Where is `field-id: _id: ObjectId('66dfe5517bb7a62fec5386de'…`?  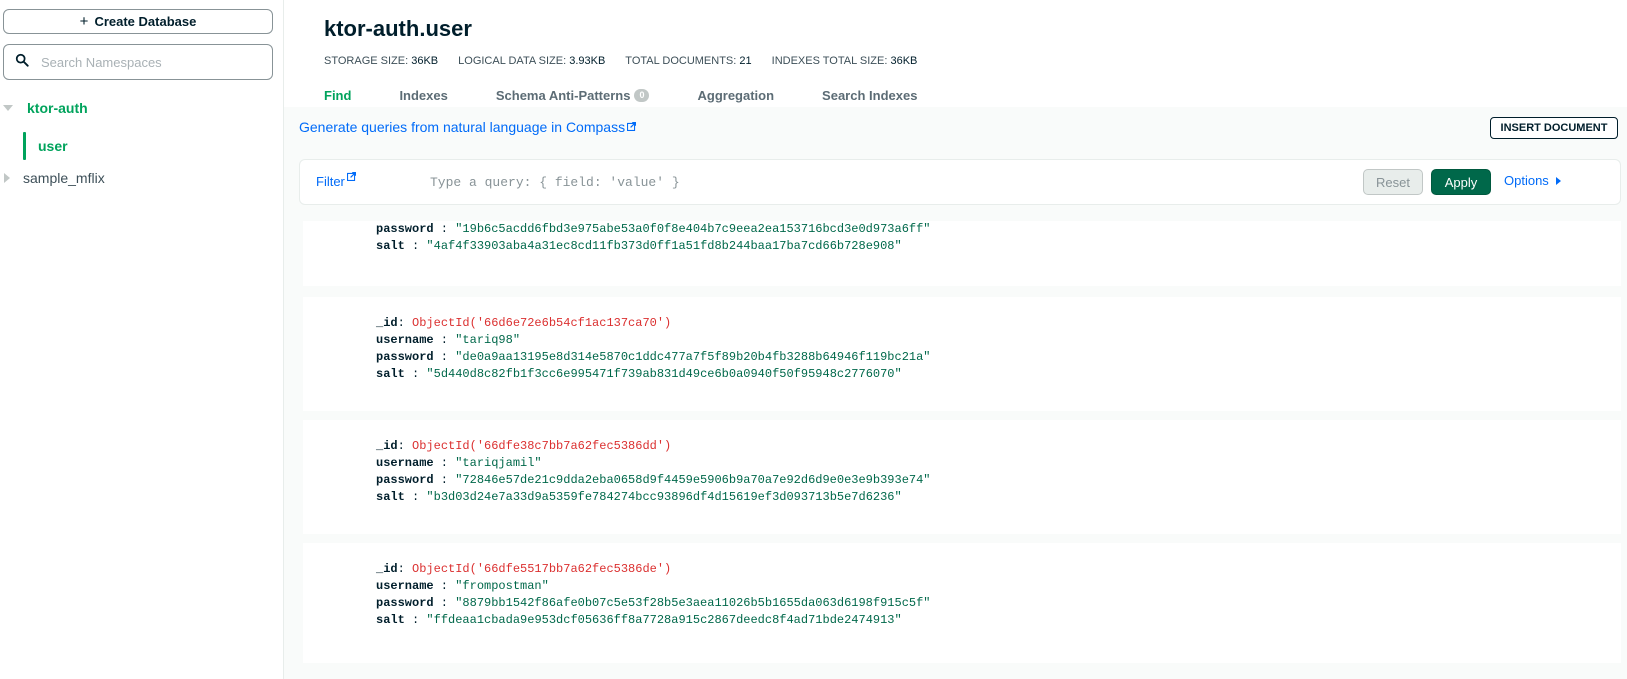
field-id: _id: ObjectId('66dfe5517bb7a62fec5386de'… is located at coordinates (653, 569).